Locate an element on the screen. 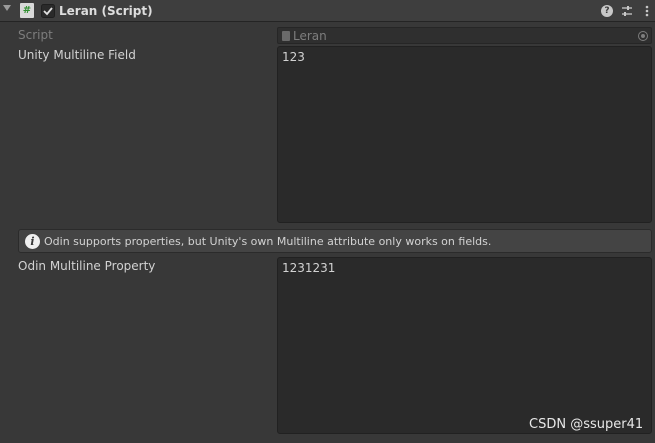 The height and width of the screenshot is (443, 655). object-picker-icon is located at coordinates (643, 36).